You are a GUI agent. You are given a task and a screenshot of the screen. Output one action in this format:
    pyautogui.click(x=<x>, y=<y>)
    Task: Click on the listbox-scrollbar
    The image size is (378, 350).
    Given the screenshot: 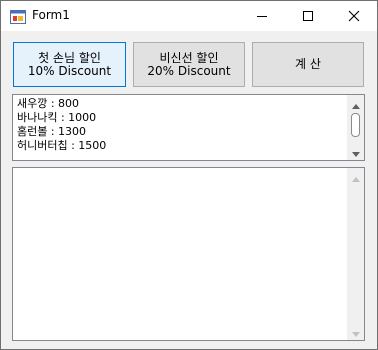 What is the action you would take?
    pyautogui.click(x=355, y=127)
    